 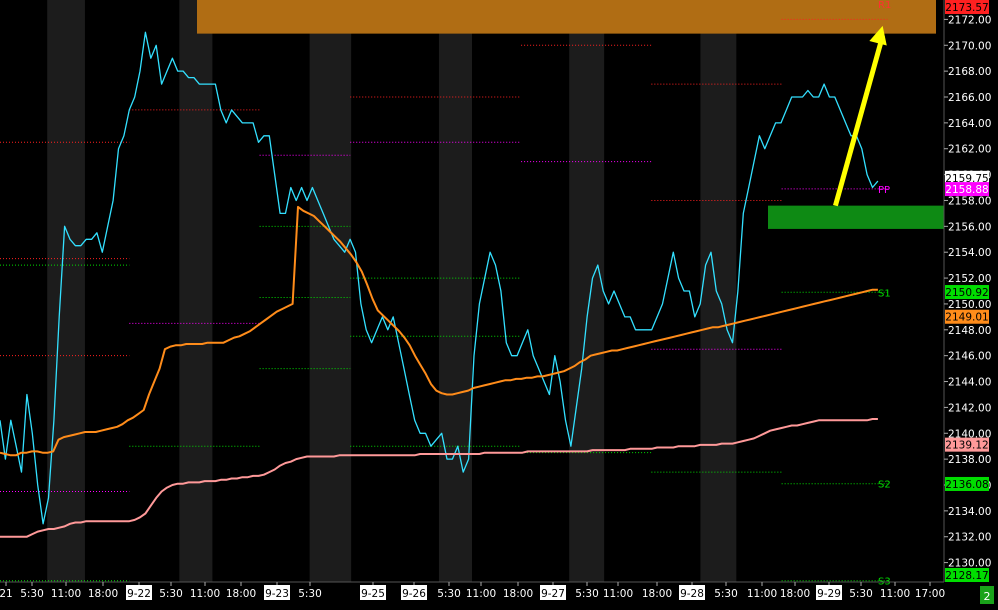 I want to click on support-zone, so click(x=856, y=217).